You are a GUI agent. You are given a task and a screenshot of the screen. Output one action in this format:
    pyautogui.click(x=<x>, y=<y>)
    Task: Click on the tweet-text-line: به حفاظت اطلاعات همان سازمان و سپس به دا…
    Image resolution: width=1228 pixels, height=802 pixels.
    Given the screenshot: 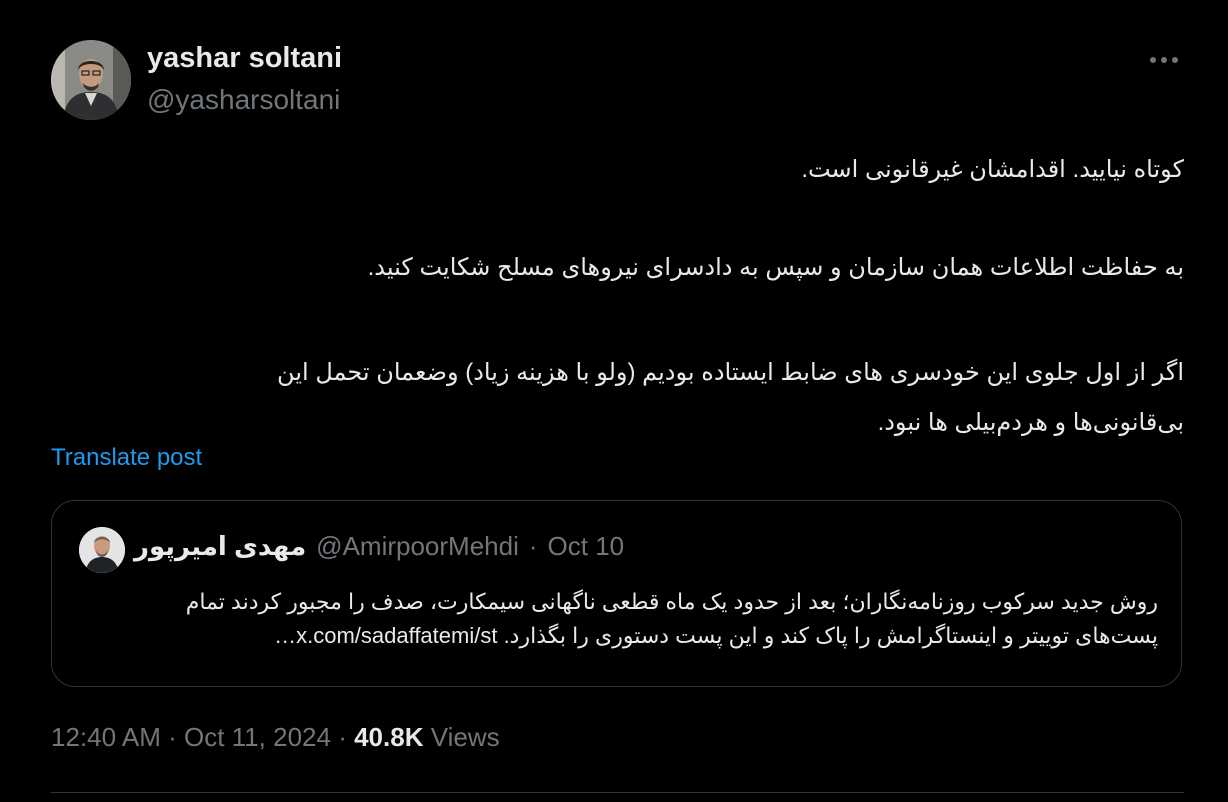 What is the action you would take?
    pyautogui.click(x=775, y=267)
    